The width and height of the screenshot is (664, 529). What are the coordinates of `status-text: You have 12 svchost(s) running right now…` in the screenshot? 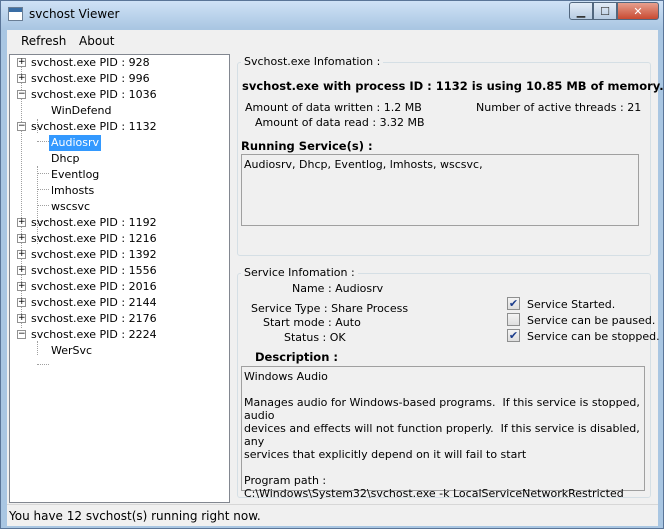 It's located at (135, 516).